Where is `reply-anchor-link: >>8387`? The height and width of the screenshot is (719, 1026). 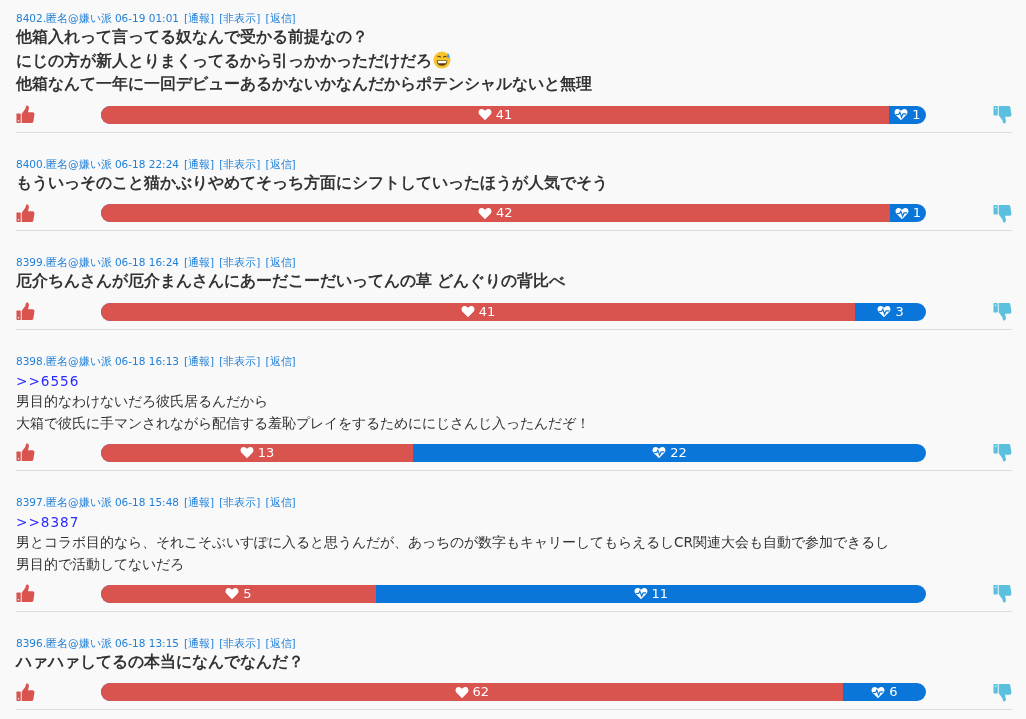
reply-anchor-link: >>8387 is located at coordinates (48, 521).